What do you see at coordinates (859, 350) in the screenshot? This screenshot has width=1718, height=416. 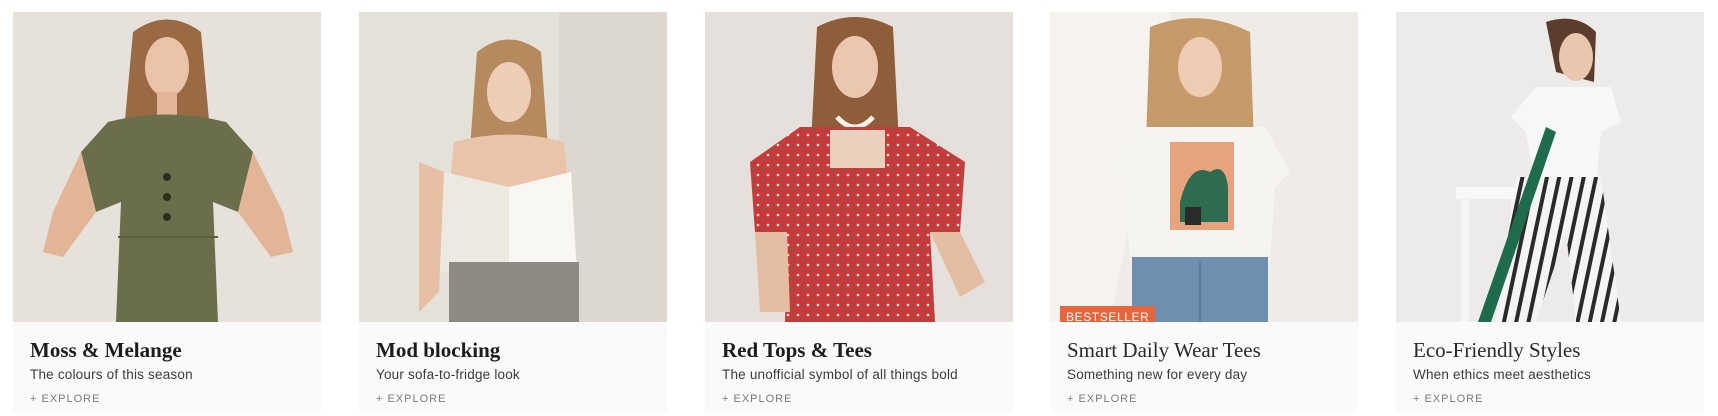 I see `card-title: Red Tops & Tees` at bounding box center [859, 350].